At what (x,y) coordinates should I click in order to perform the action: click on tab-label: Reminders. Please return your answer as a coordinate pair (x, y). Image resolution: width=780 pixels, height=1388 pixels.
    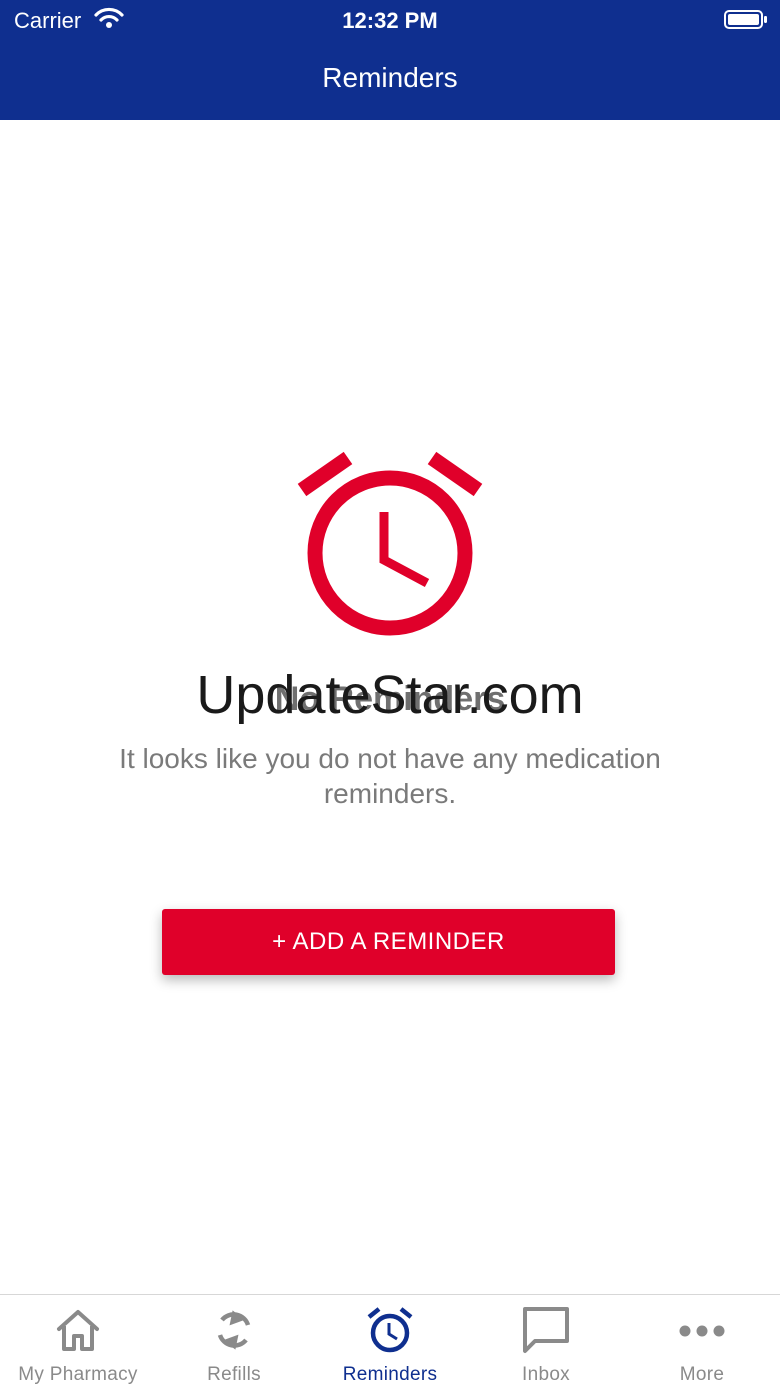
    Looking at the image, I should click on (390, 1374).